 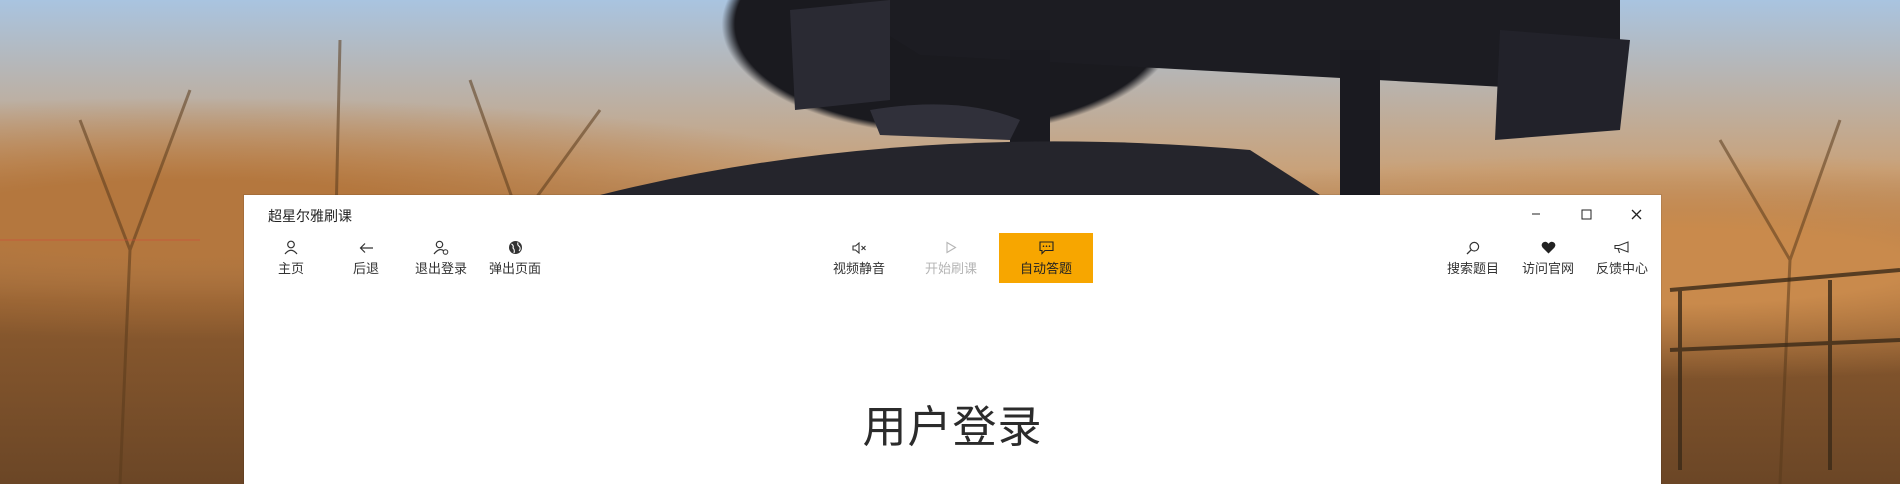 I want to click on start-course-button: 开始刷课, so click(x=951, y=258).